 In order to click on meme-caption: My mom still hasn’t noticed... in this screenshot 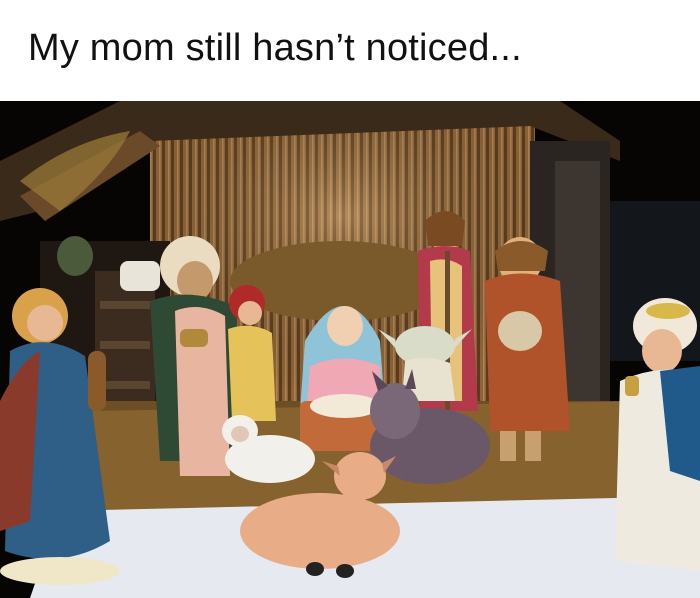, I will do `click(275, 48)`.